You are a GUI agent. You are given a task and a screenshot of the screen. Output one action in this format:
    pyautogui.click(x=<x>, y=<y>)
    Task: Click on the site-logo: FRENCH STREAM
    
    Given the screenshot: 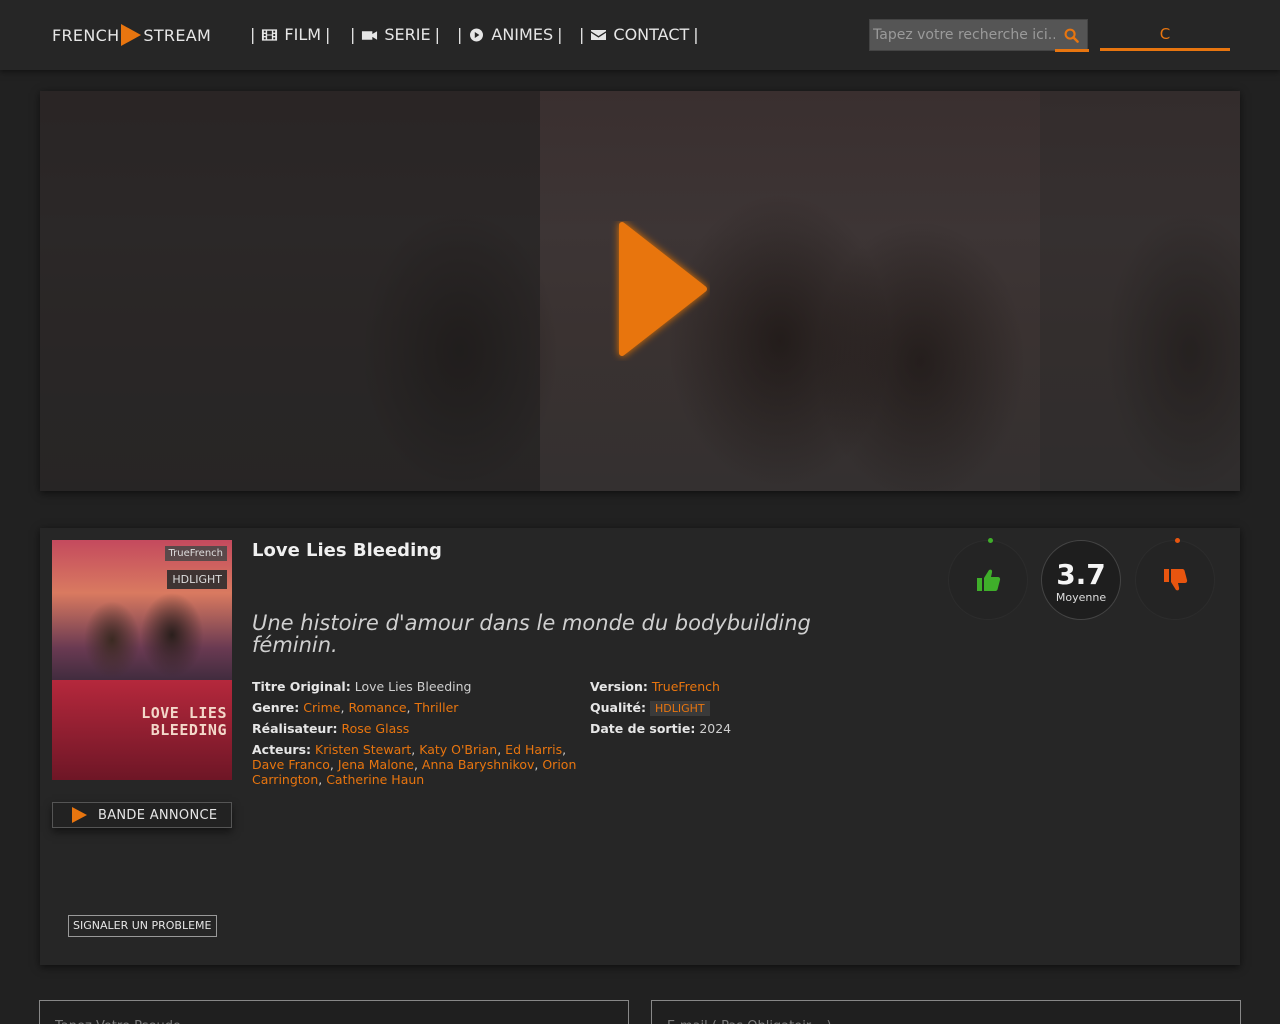 What is the action you would take?
    pyautogui.click(x=131, y=35)
    